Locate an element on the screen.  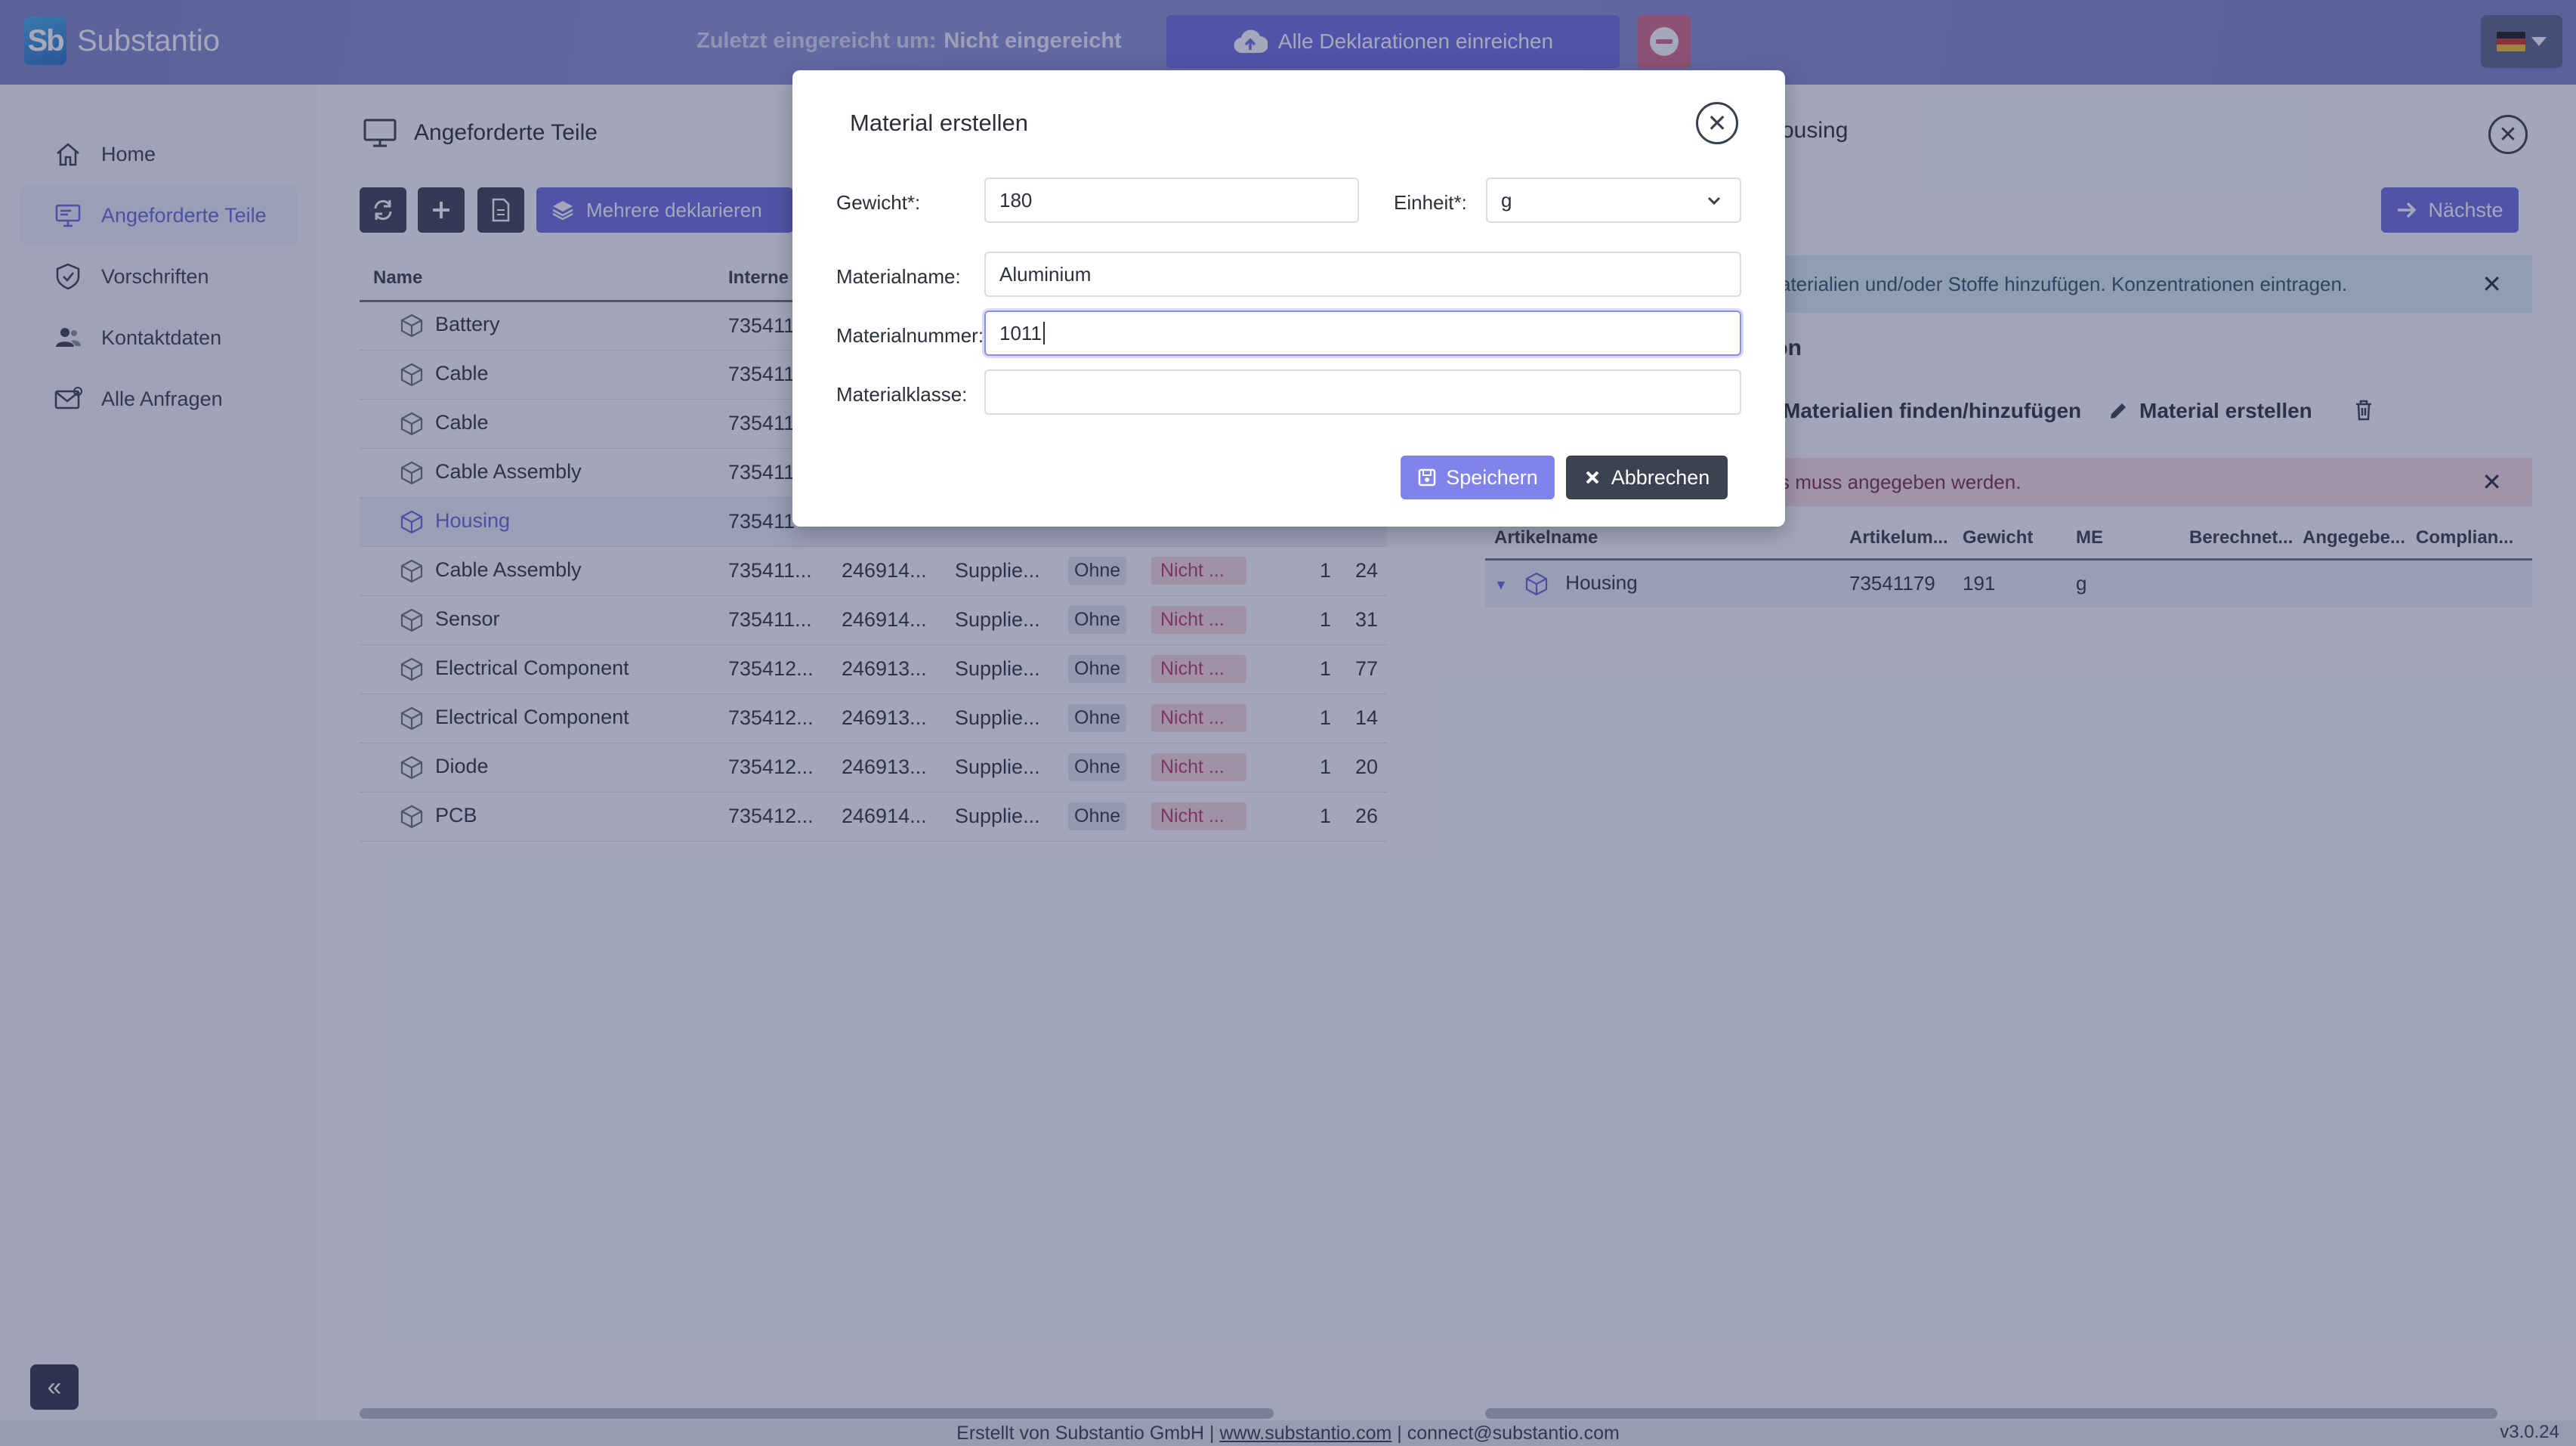
material-name-input: Aluminium is located at coordinates (1362, 274).